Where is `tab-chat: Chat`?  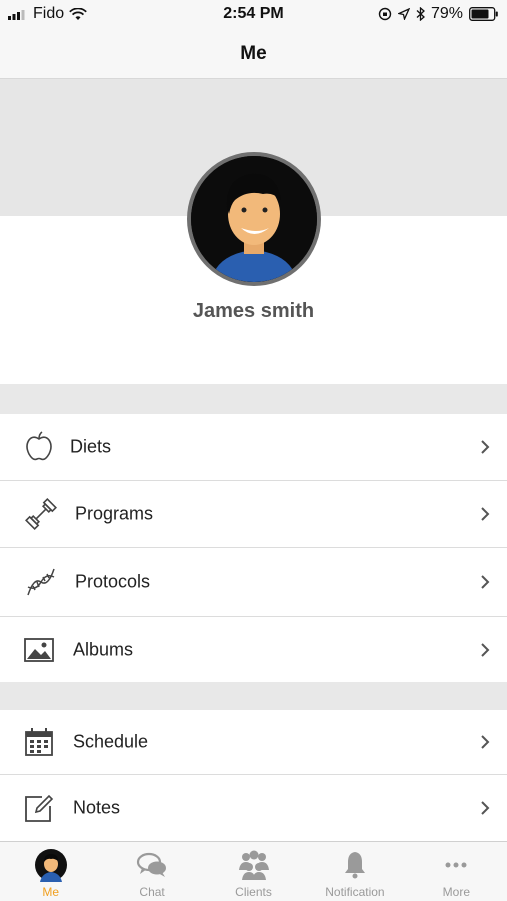
tab-chat: Chat is located at coordinates (151, 871).